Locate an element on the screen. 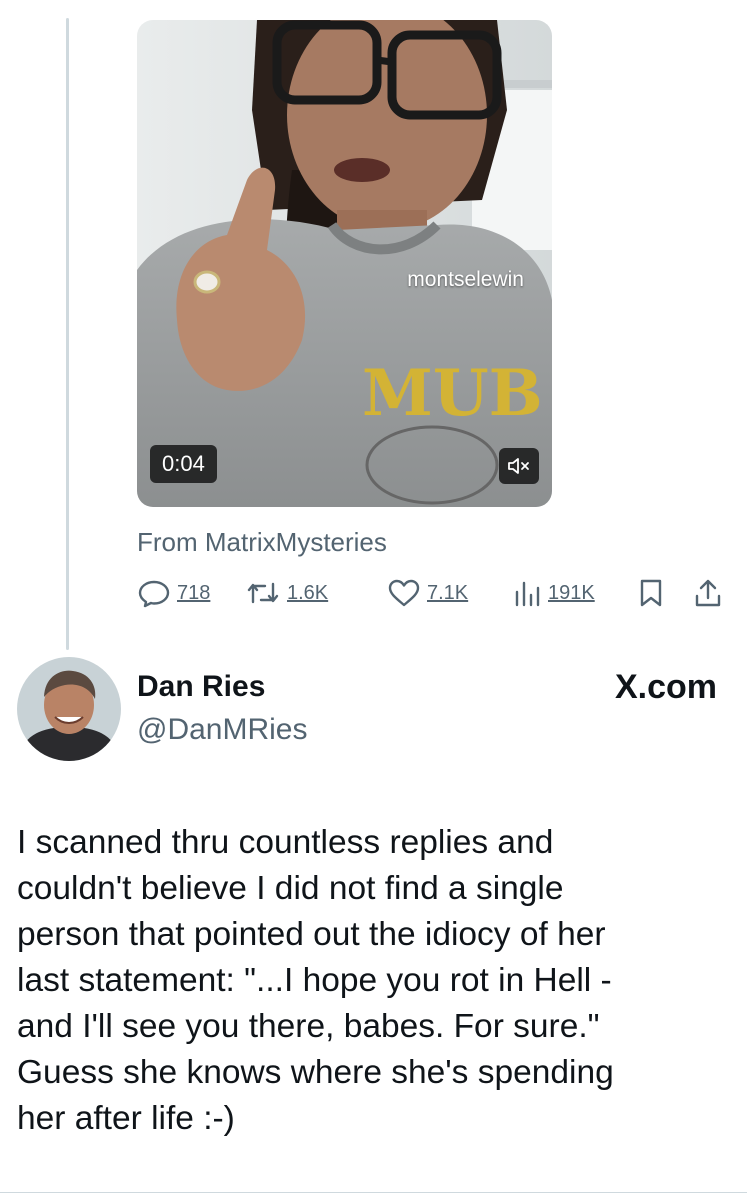  like-button: 7.1K is located at coordinates (427, 593).